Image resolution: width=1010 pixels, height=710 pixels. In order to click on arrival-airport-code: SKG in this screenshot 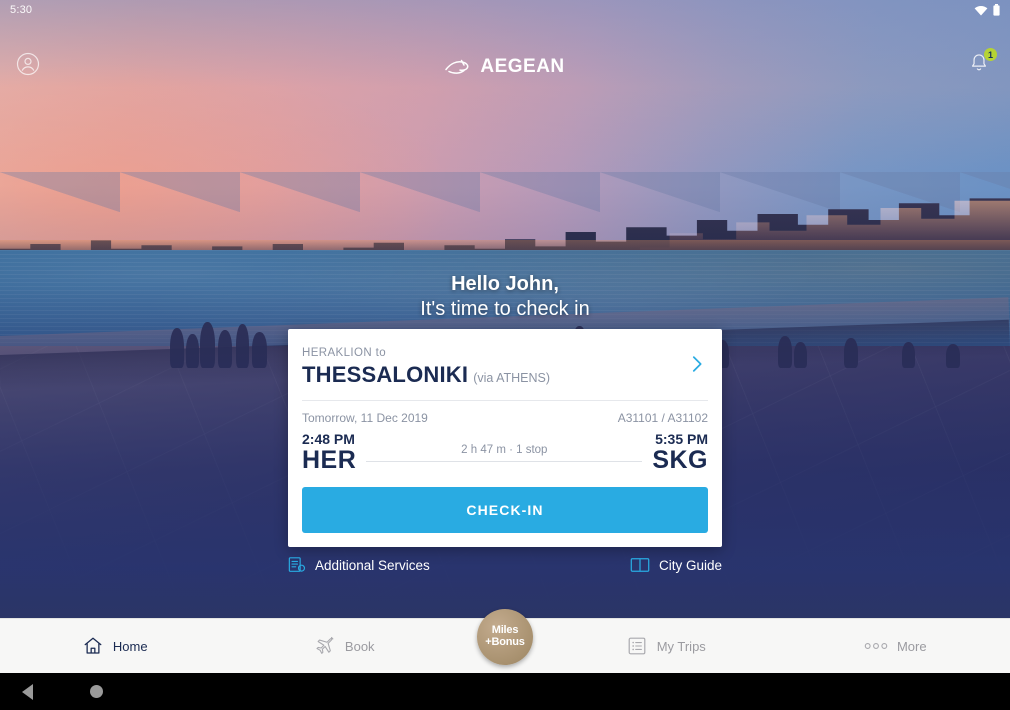, I will do `click(680, 460)`.